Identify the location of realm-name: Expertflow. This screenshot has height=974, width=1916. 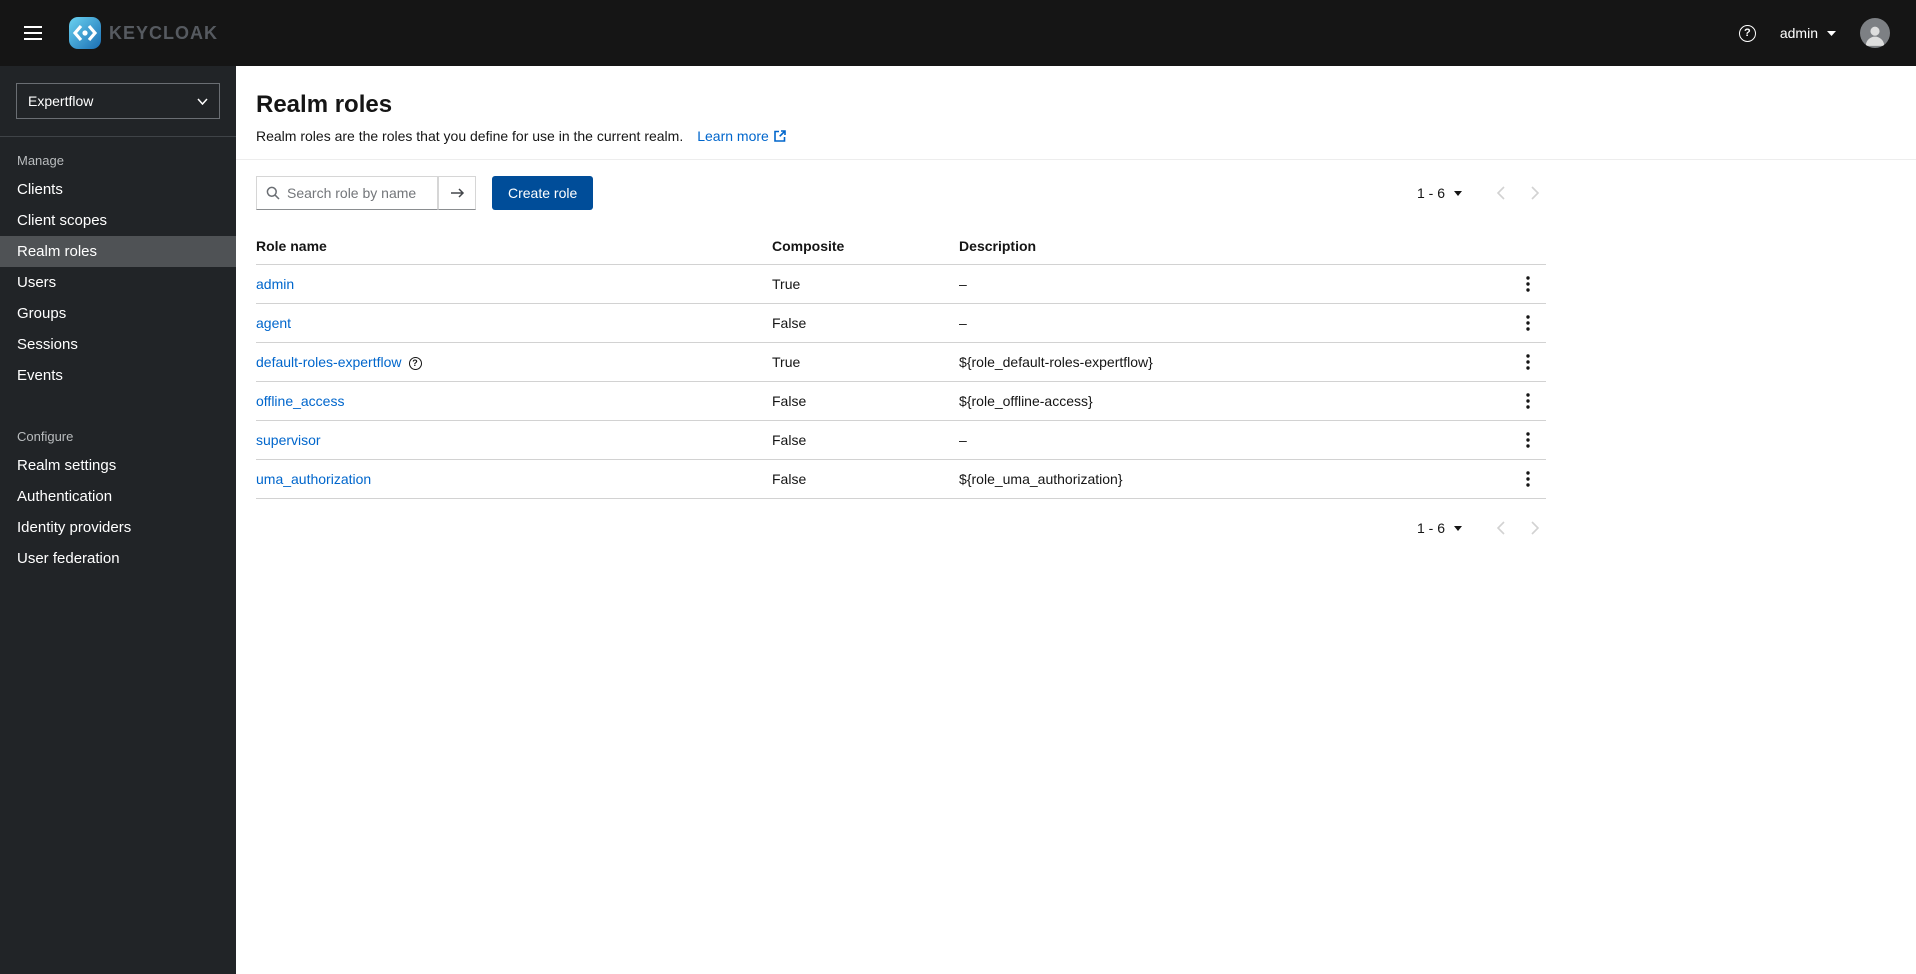
(61, 101).